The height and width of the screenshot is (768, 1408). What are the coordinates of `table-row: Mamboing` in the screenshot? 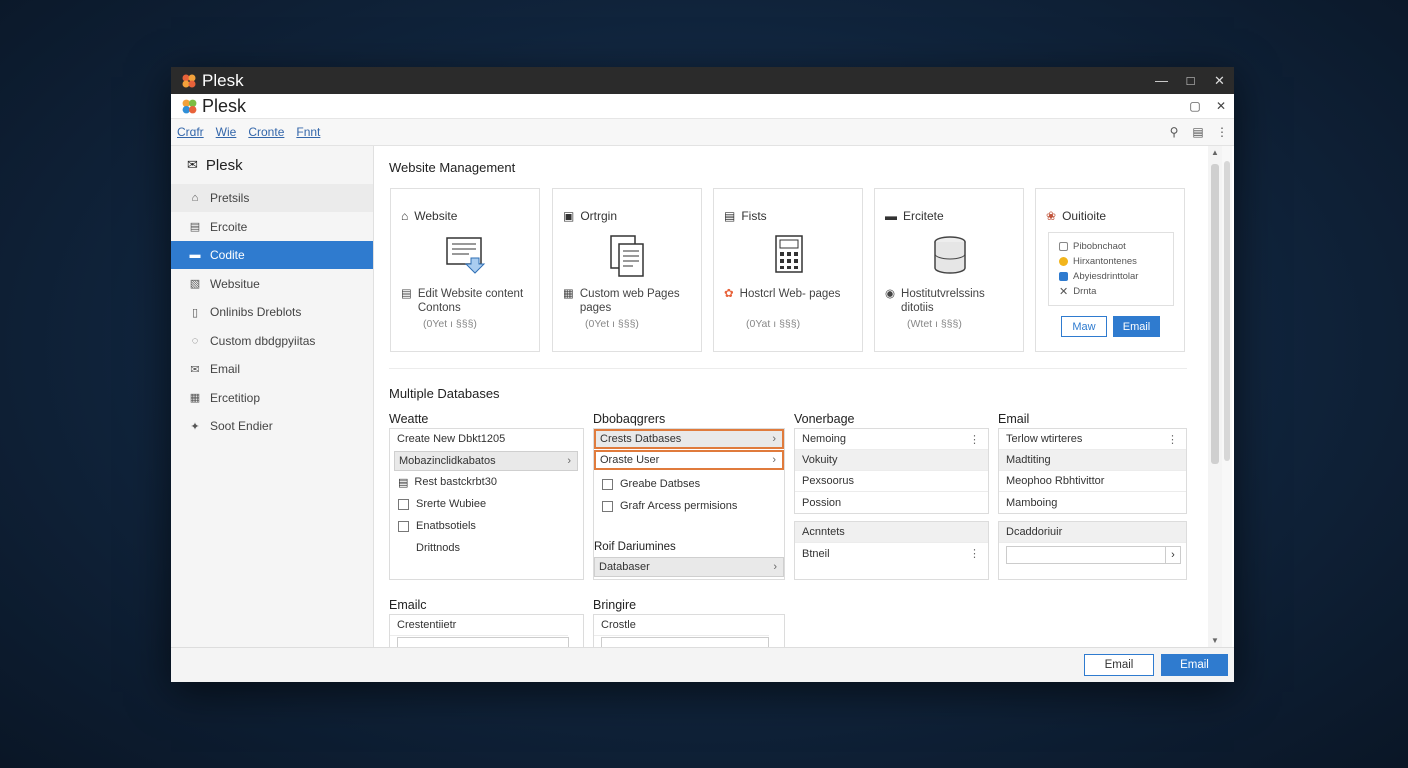 It's located at (1092, 502).